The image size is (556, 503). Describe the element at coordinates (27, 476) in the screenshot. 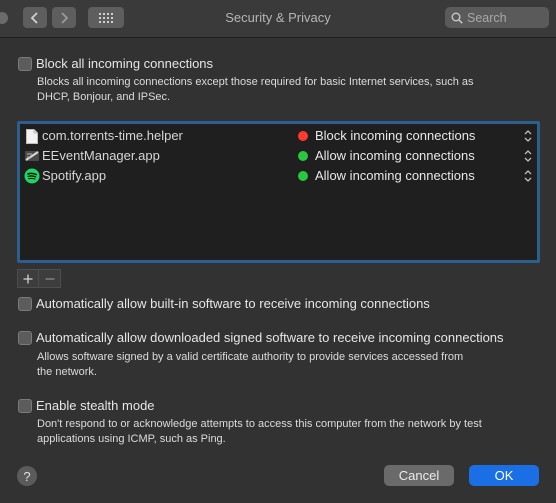

I see `help-button: ?` at that location.